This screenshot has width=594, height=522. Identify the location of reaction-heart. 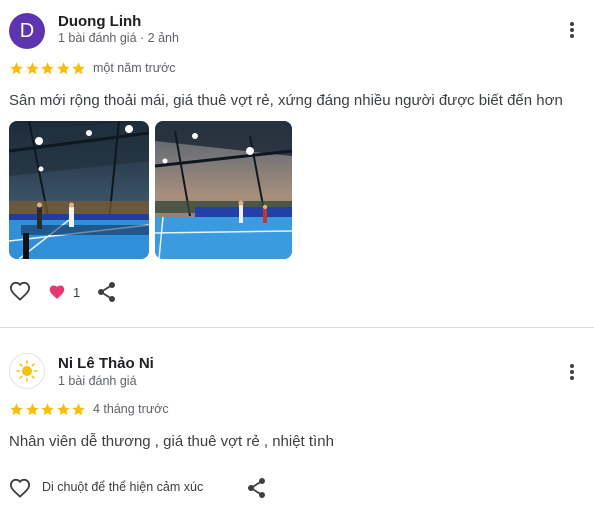
(57, 292).